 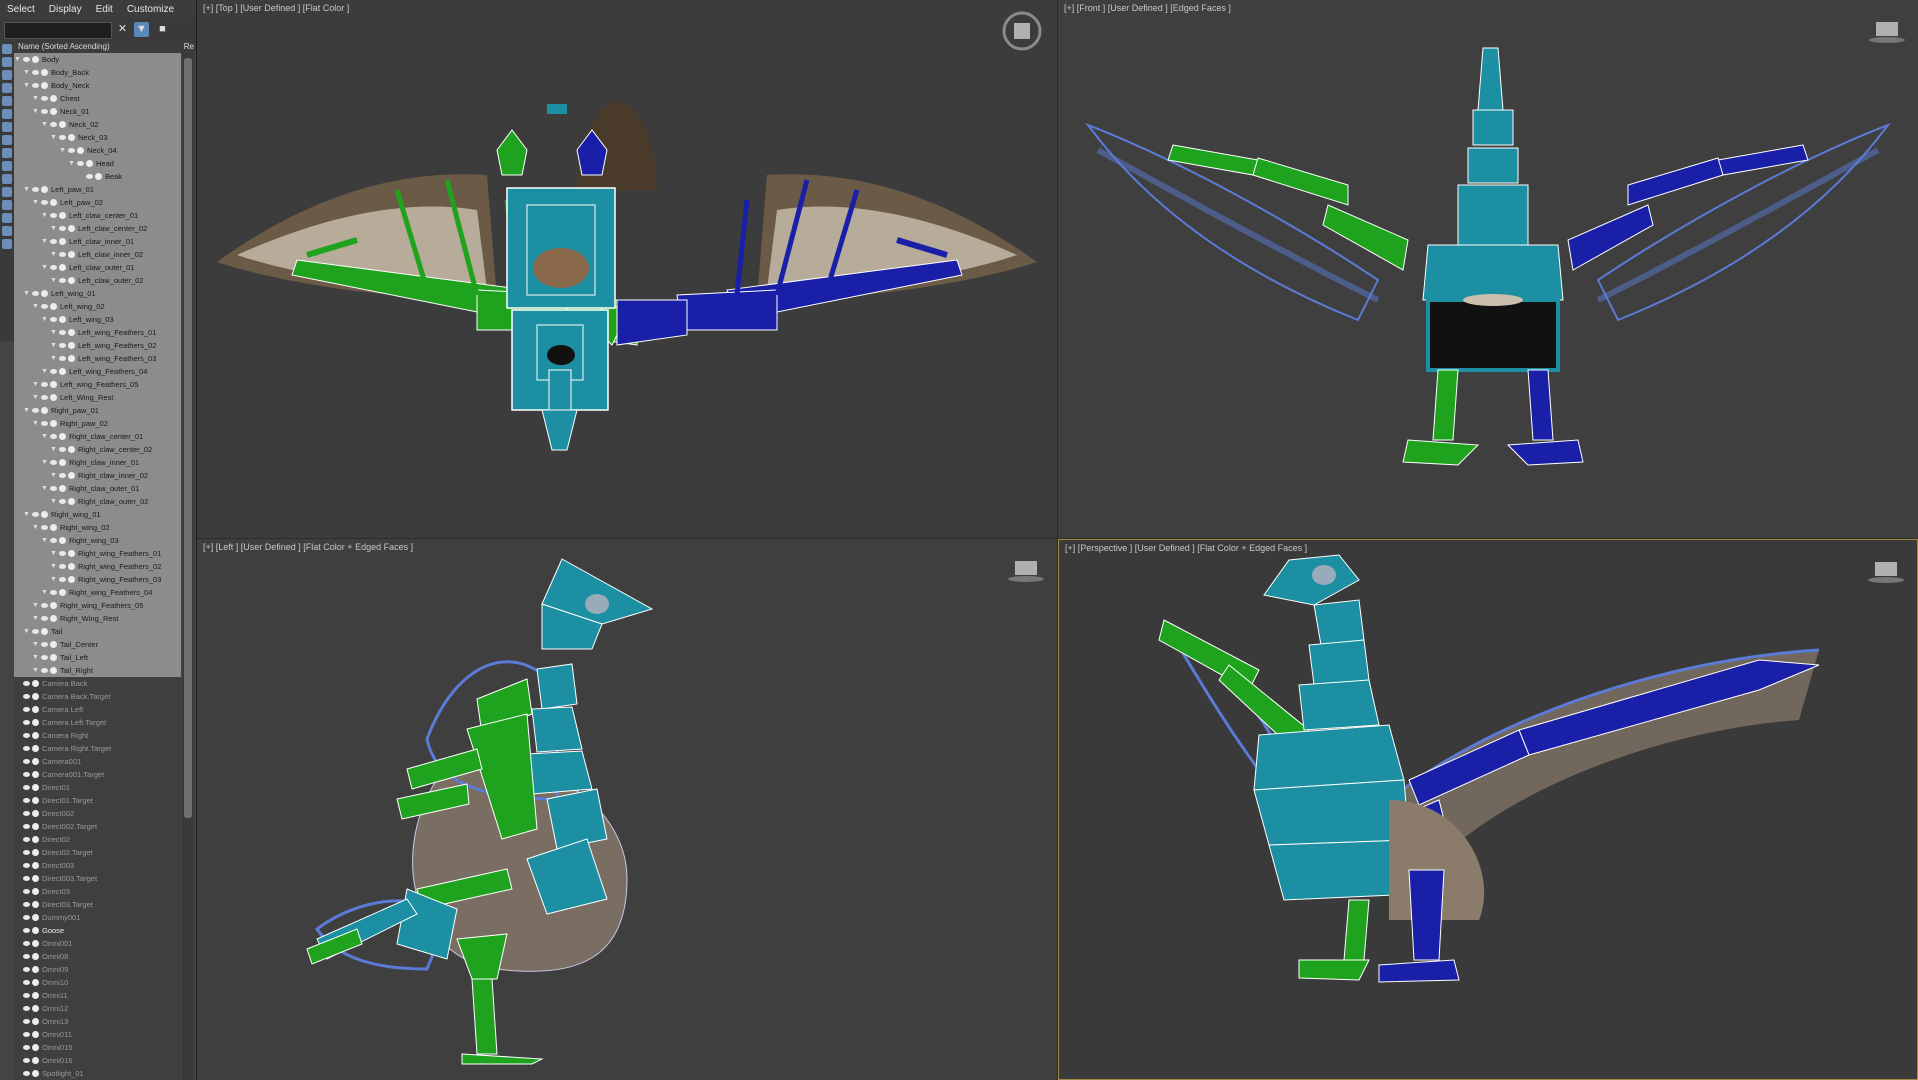 I want to click on tree-row: Direct003.Target, so click(x=97, y=878).